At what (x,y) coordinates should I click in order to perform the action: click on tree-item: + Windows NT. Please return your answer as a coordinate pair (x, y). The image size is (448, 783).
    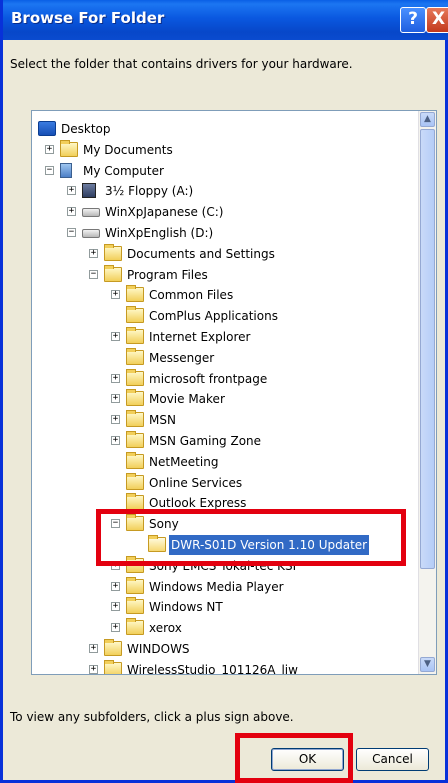
    Looking at the image, I should click on (222, 607).